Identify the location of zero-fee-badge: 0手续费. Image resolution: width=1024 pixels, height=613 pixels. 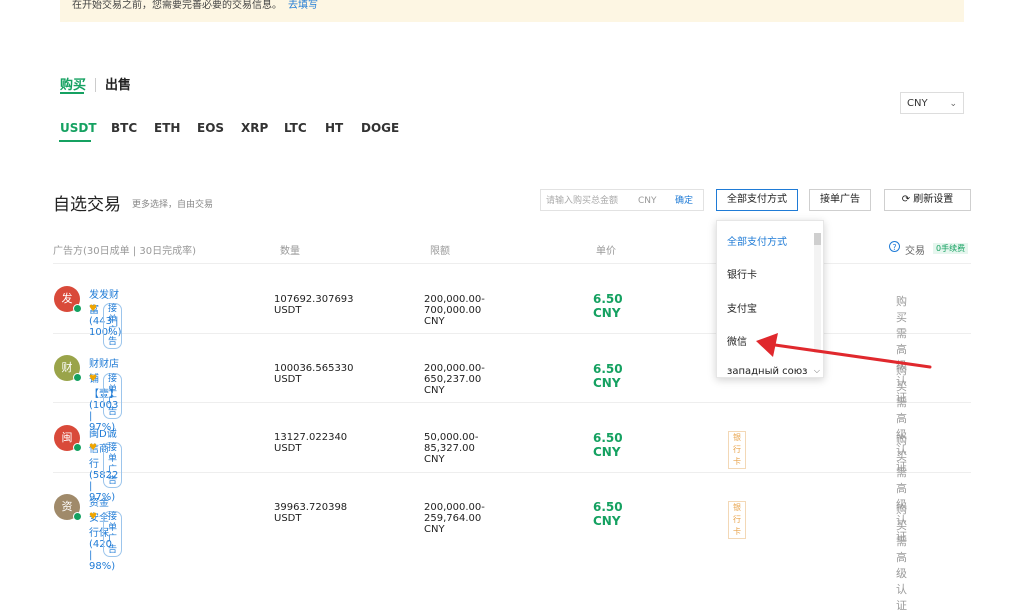
(951, 248).